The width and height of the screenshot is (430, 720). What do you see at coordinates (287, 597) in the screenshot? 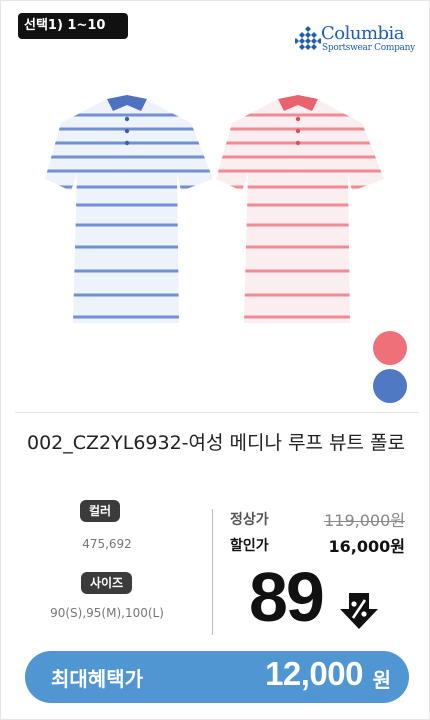
I see `discount-rate: 89` at bounding box center [287, 597].